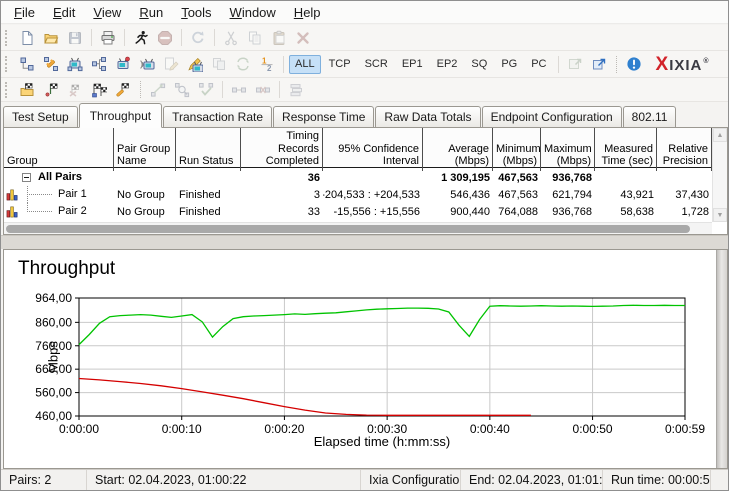  What do you see at coordinates (509, 64) in the screenshot?
I see `filter-pg-button: PG` at bounding box center [509, 64].